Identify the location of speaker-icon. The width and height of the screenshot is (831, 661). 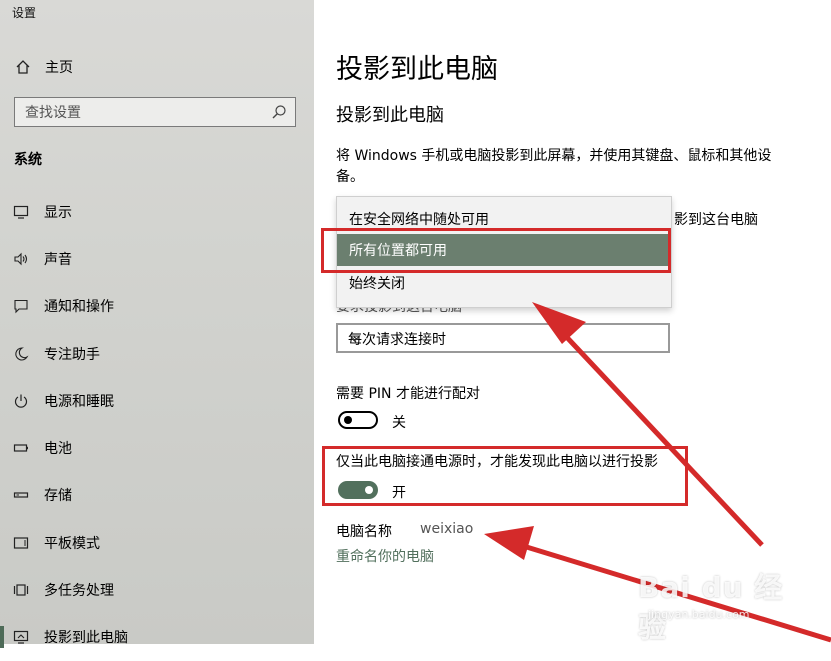
(21, 259).